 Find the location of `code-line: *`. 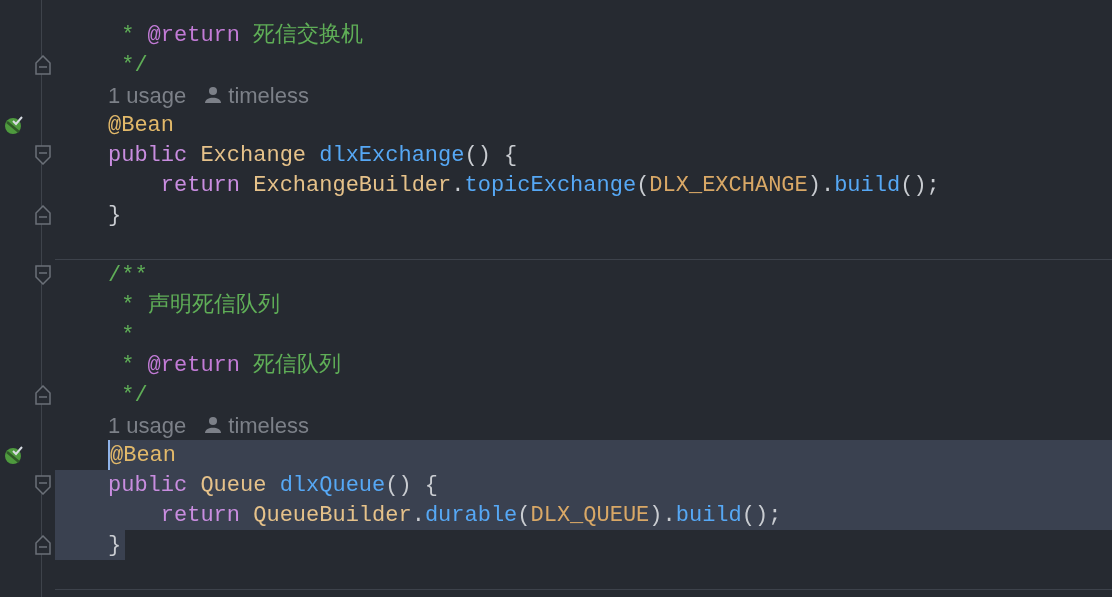

code-line: * is located at coordinates (127, 335).